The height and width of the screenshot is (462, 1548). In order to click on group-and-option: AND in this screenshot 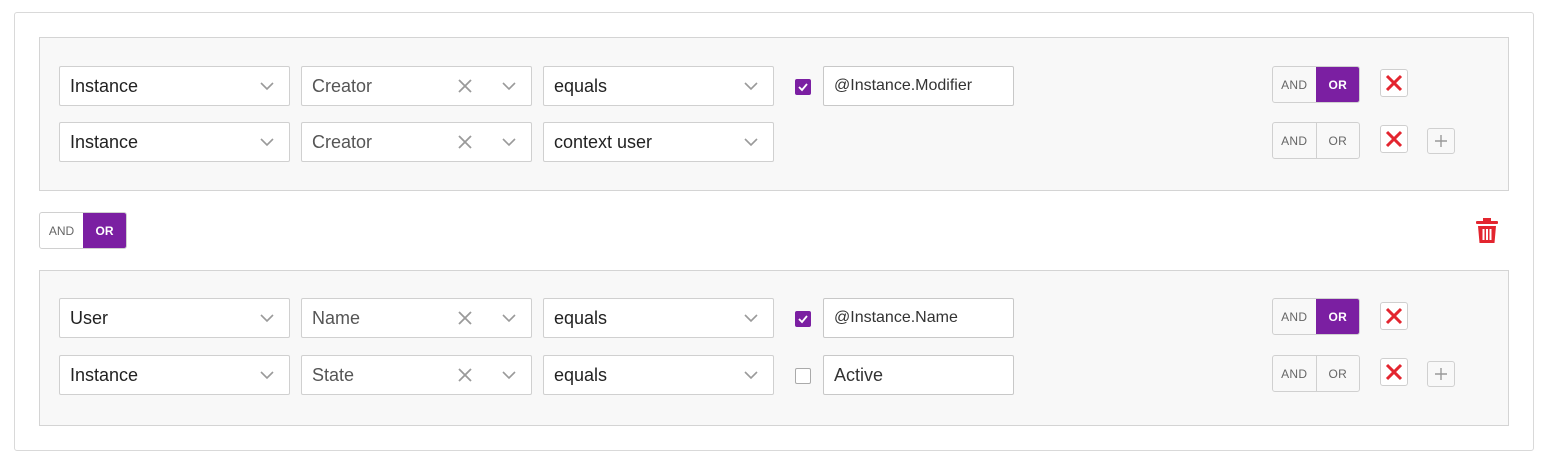, I will do `click(61, 230)`.